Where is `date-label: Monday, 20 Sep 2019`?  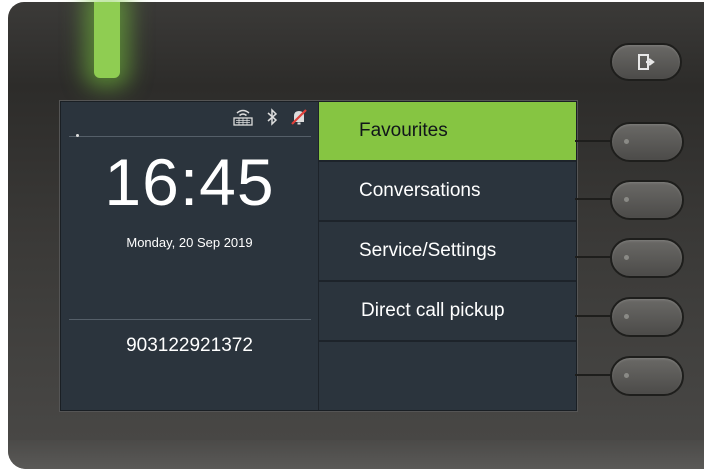 date-label: Monday, 20 Sep 2019 is located at coordinates (189, 242).